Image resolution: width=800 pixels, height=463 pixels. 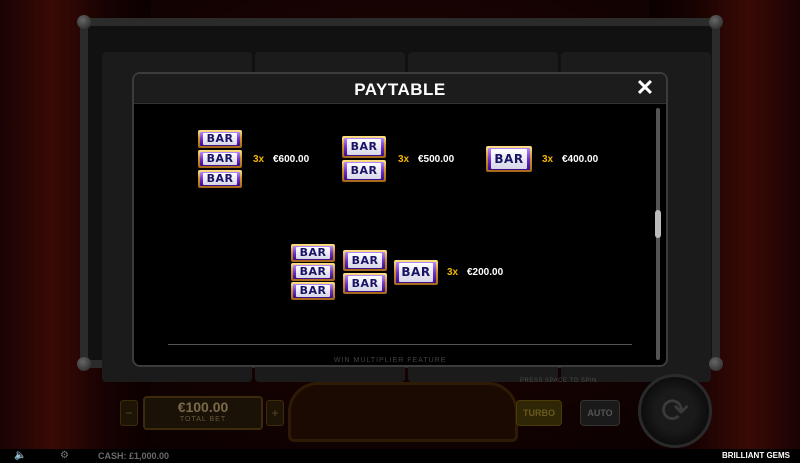 What do you see at coordinates (580, 159) in the screenshot?
I see `payline-payout: €400.00` at bounding box center [580, 159].